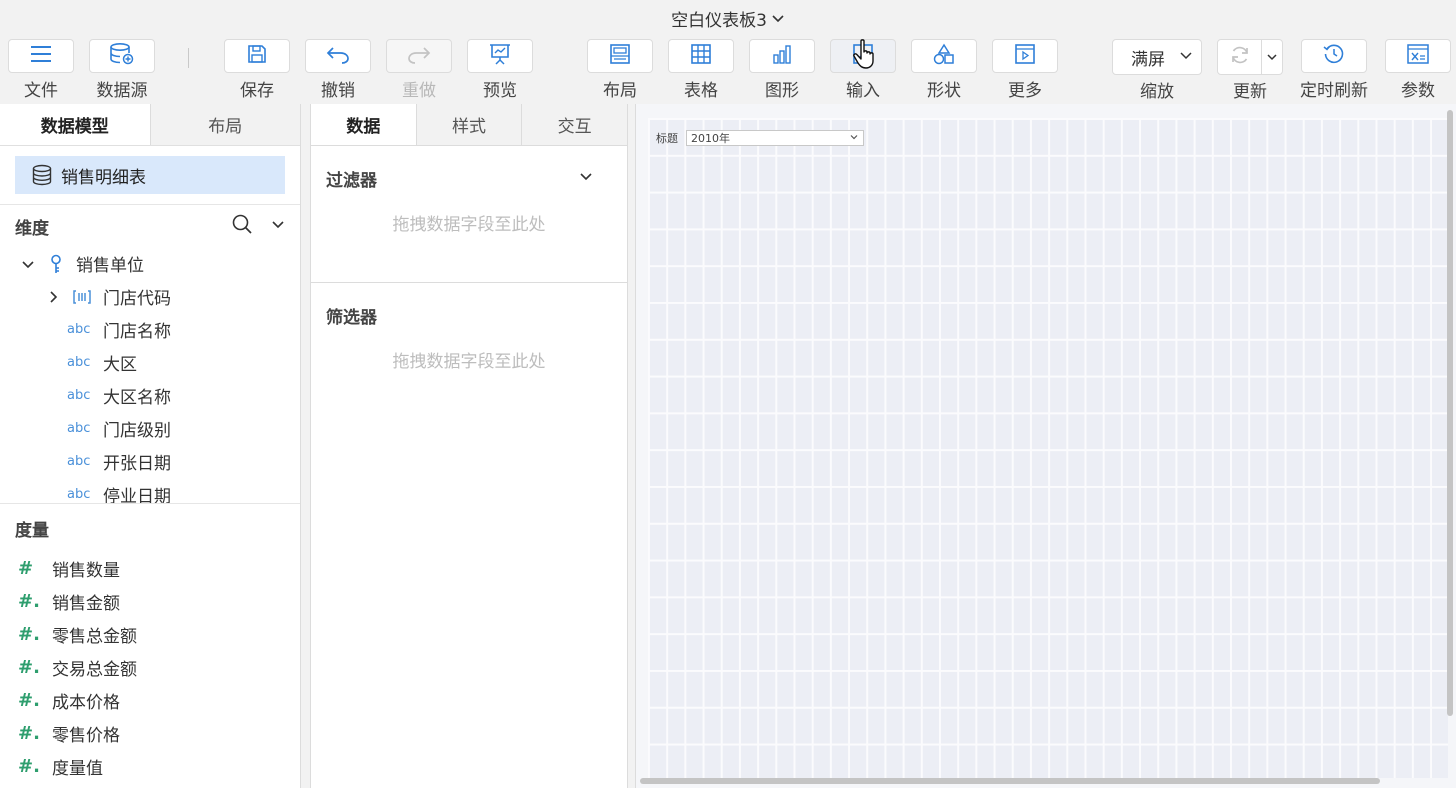 Image resolution: width=1456 pixels, height=788 pixels. I want to click on dimension-label: 大区名称, so click(137, 398).